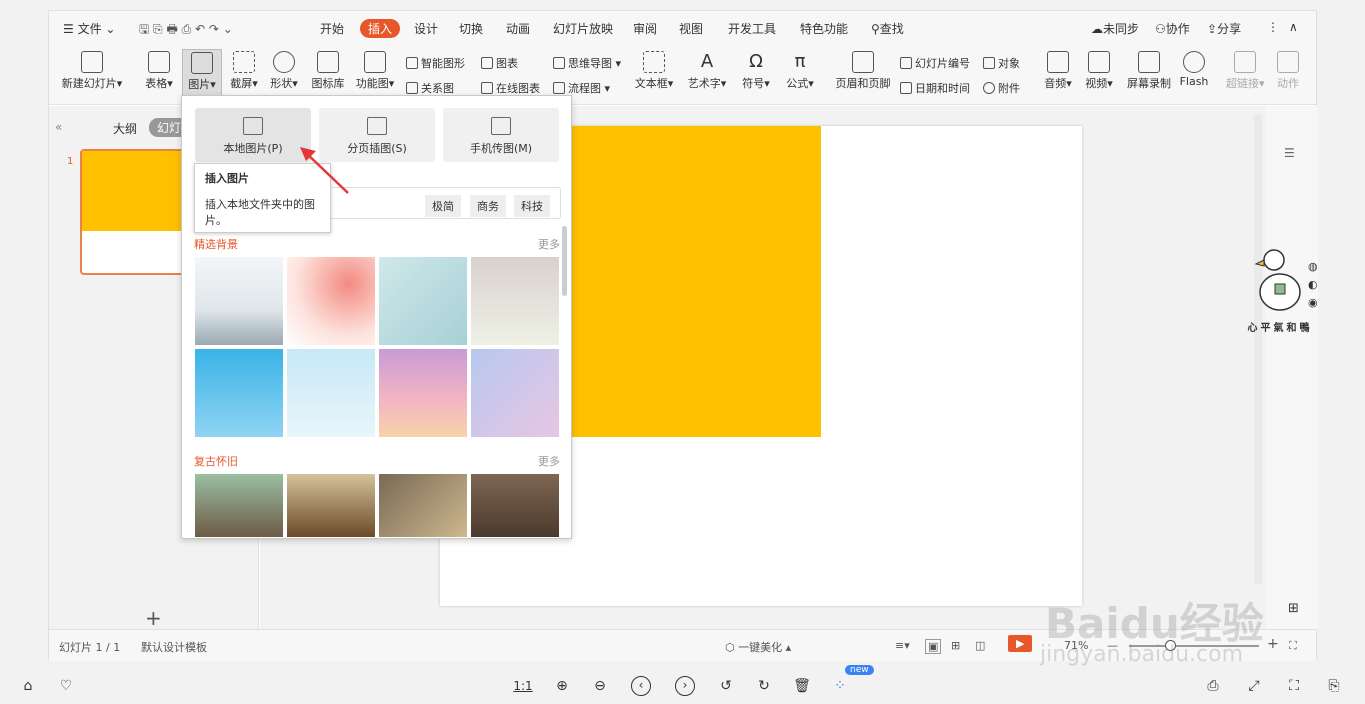 This screenshot has height=704, width=1365. Describe the element at coordinates (1293, 608) in the screenshot. I see `grid-view-icon: ⊞` at that location.